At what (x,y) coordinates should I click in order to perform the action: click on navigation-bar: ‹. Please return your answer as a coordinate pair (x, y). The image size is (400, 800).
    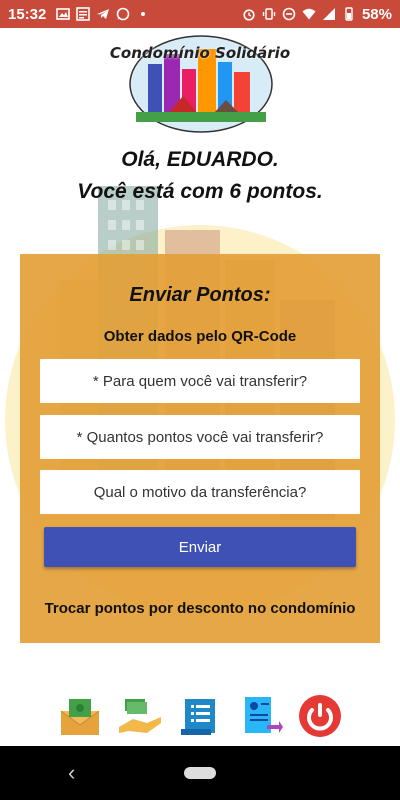
    Looking at the image, I should click on (200, 773).